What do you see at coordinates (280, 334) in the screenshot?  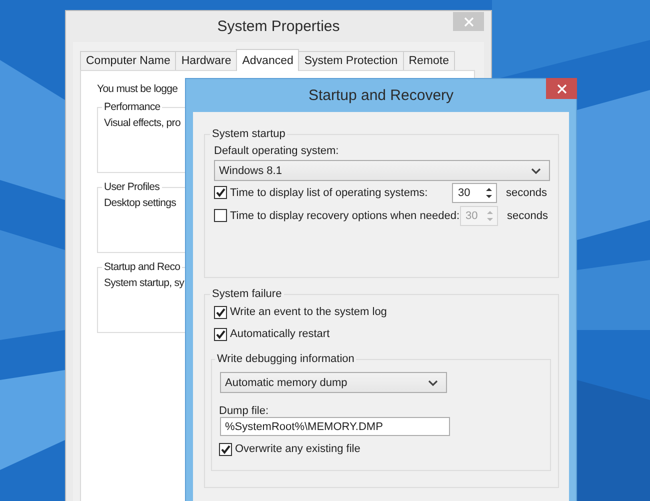 I see `checkbox-label: Automatically restart` at bounding box center [280, 334].